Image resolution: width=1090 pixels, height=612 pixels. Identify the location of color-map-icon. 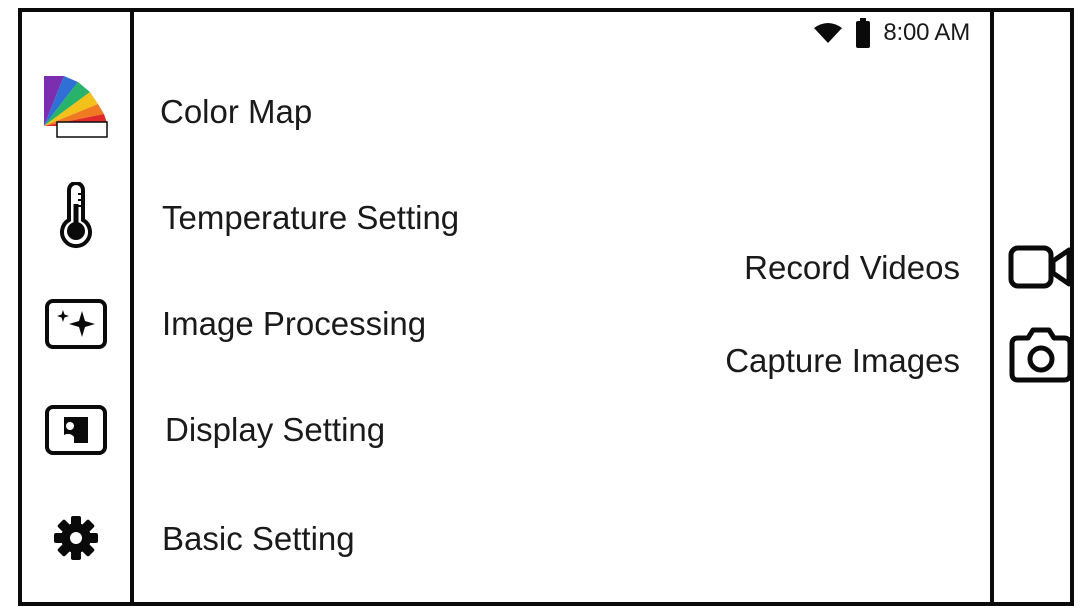
(76, 107).